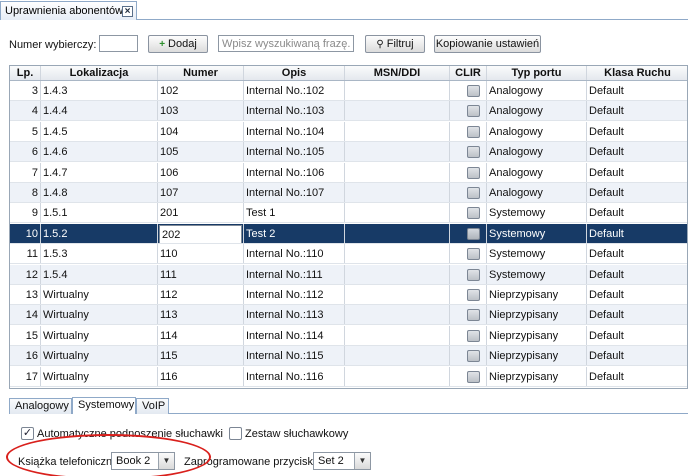  What do you see at coordinates (200, 233) in the screenshot?
I see `numer-edit-input: 202` at bounding box center [200, 233].